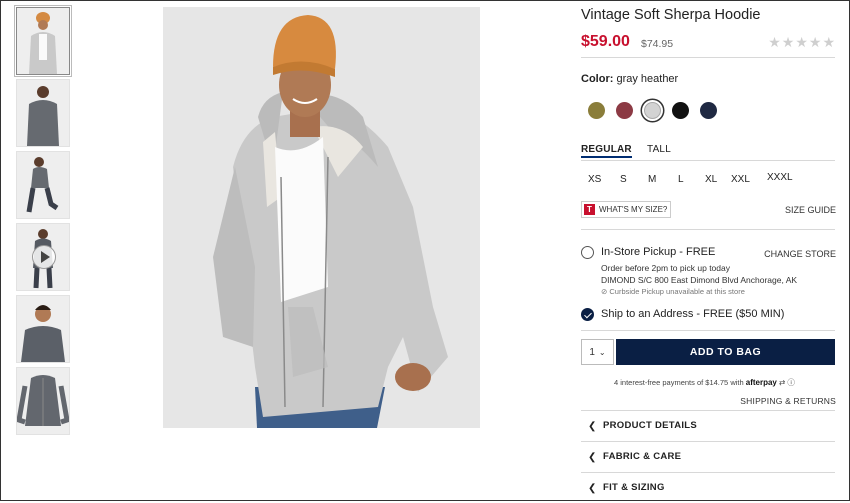  Describe the element at coordinates (652, 110) in the screenshot. I see `swatch-gray-heather` at that location.